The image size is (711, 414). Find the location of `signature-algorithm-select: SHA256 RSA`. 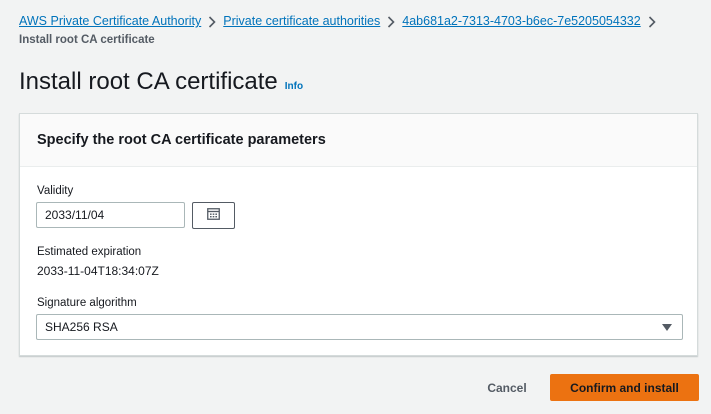

signature-algorithm-select: SHA256 RSA is located at coordinates (359, 327).